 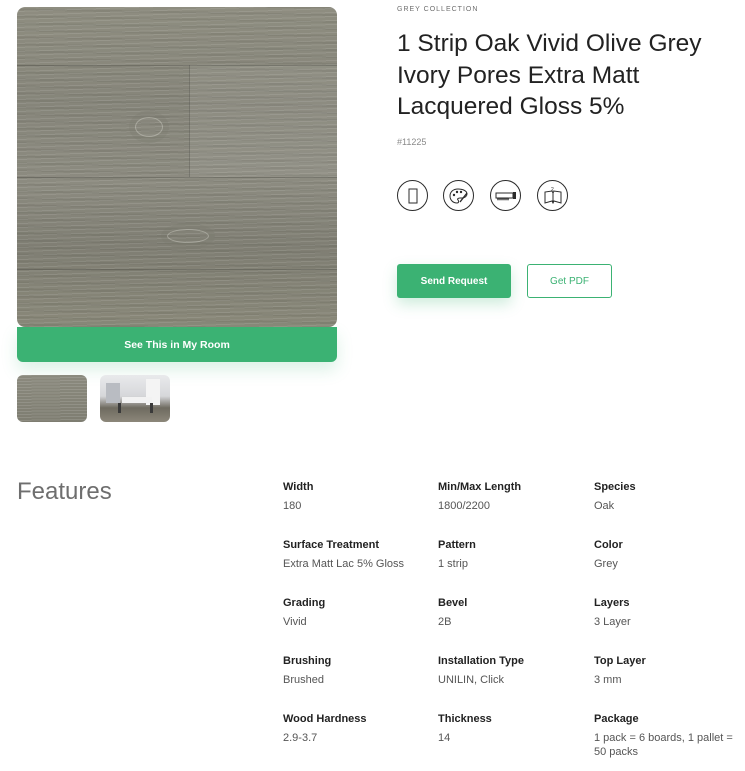 What do you see at coordinates (464, 506) in the screenshot?
I see `feature-value-min-max-length: 1800/2200` at bounding box center [464, 506].